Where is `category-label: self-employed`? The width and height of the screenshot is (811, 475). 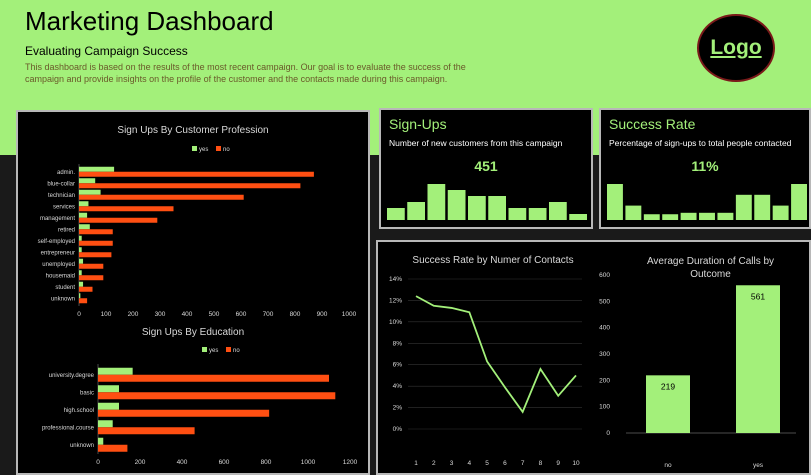 category-label: self-employed is located at coordinates (56, 242).